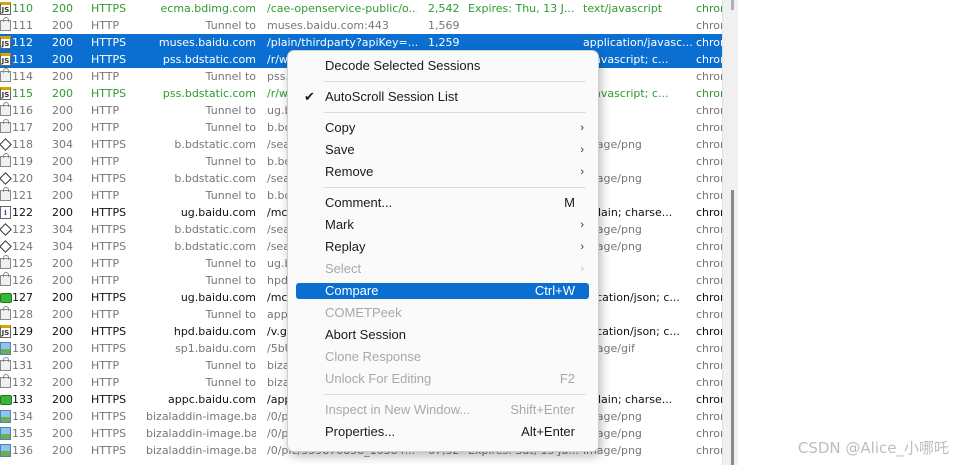 The width and height of the screenshot is (955, 465). I want to click on session-url-cell: muses.baidu.com:443, so click(328, 25).